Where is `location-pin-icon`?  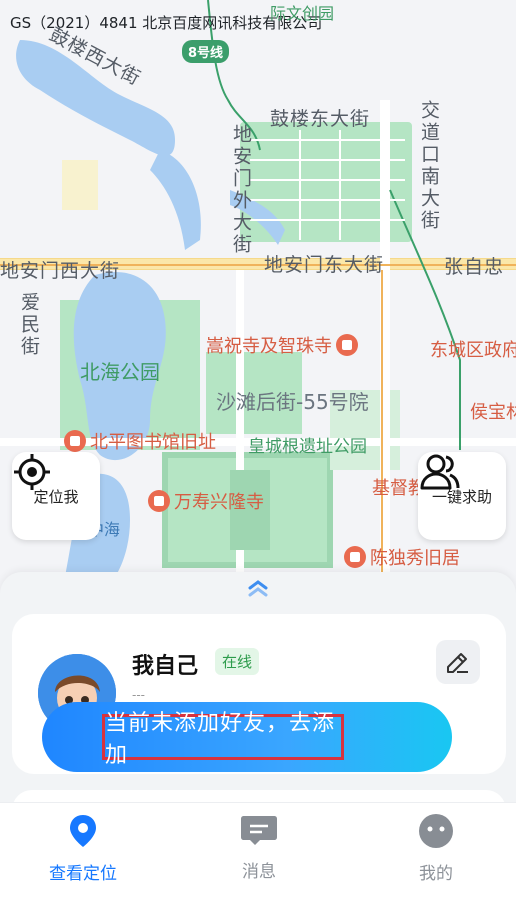 location-pin-icon is located at coordinates (83, 831).